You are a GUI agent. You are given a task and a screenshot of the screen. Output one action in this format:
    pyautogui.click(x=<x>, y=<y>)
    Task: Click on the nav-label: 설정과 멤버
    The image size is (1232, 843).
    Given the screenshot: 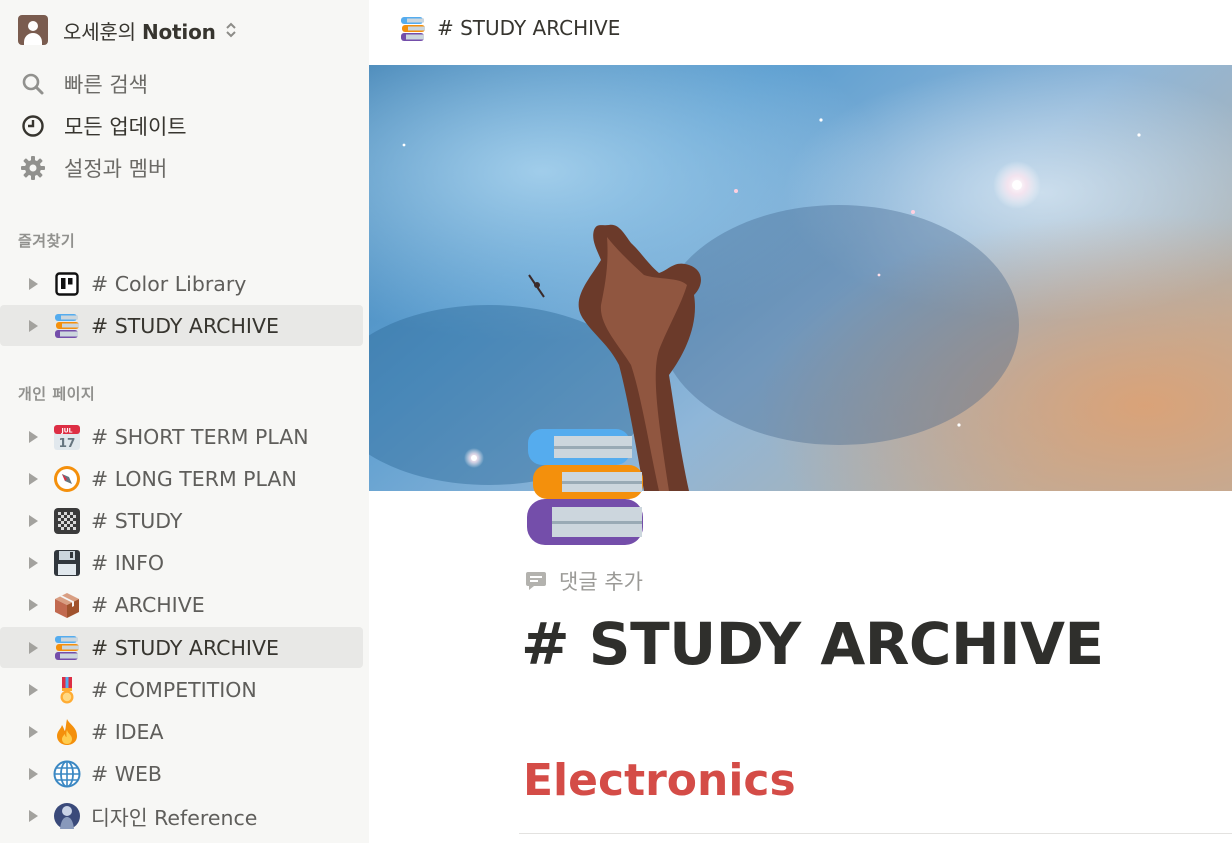 What is the action you would take?
    pyautogui.click(x=116, y=169)
    